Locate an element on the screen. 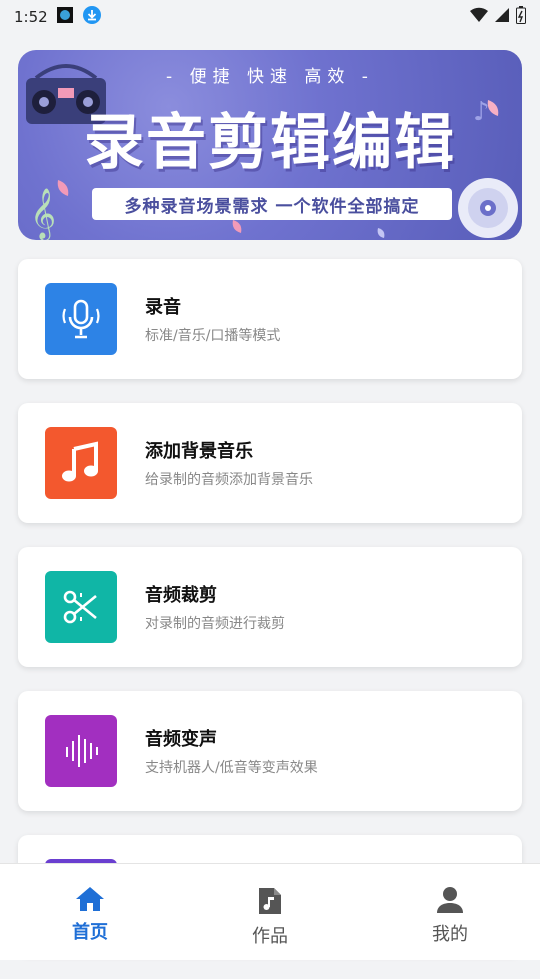 The height and width of the screenshot is (979, 540). nav-works: 作品 is located at coordinates (270, 912).